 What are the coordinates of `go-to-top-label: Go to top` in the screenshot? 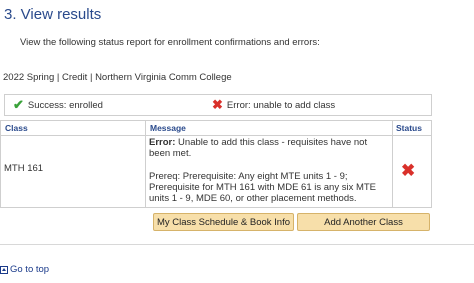 It's located at (30, 269).